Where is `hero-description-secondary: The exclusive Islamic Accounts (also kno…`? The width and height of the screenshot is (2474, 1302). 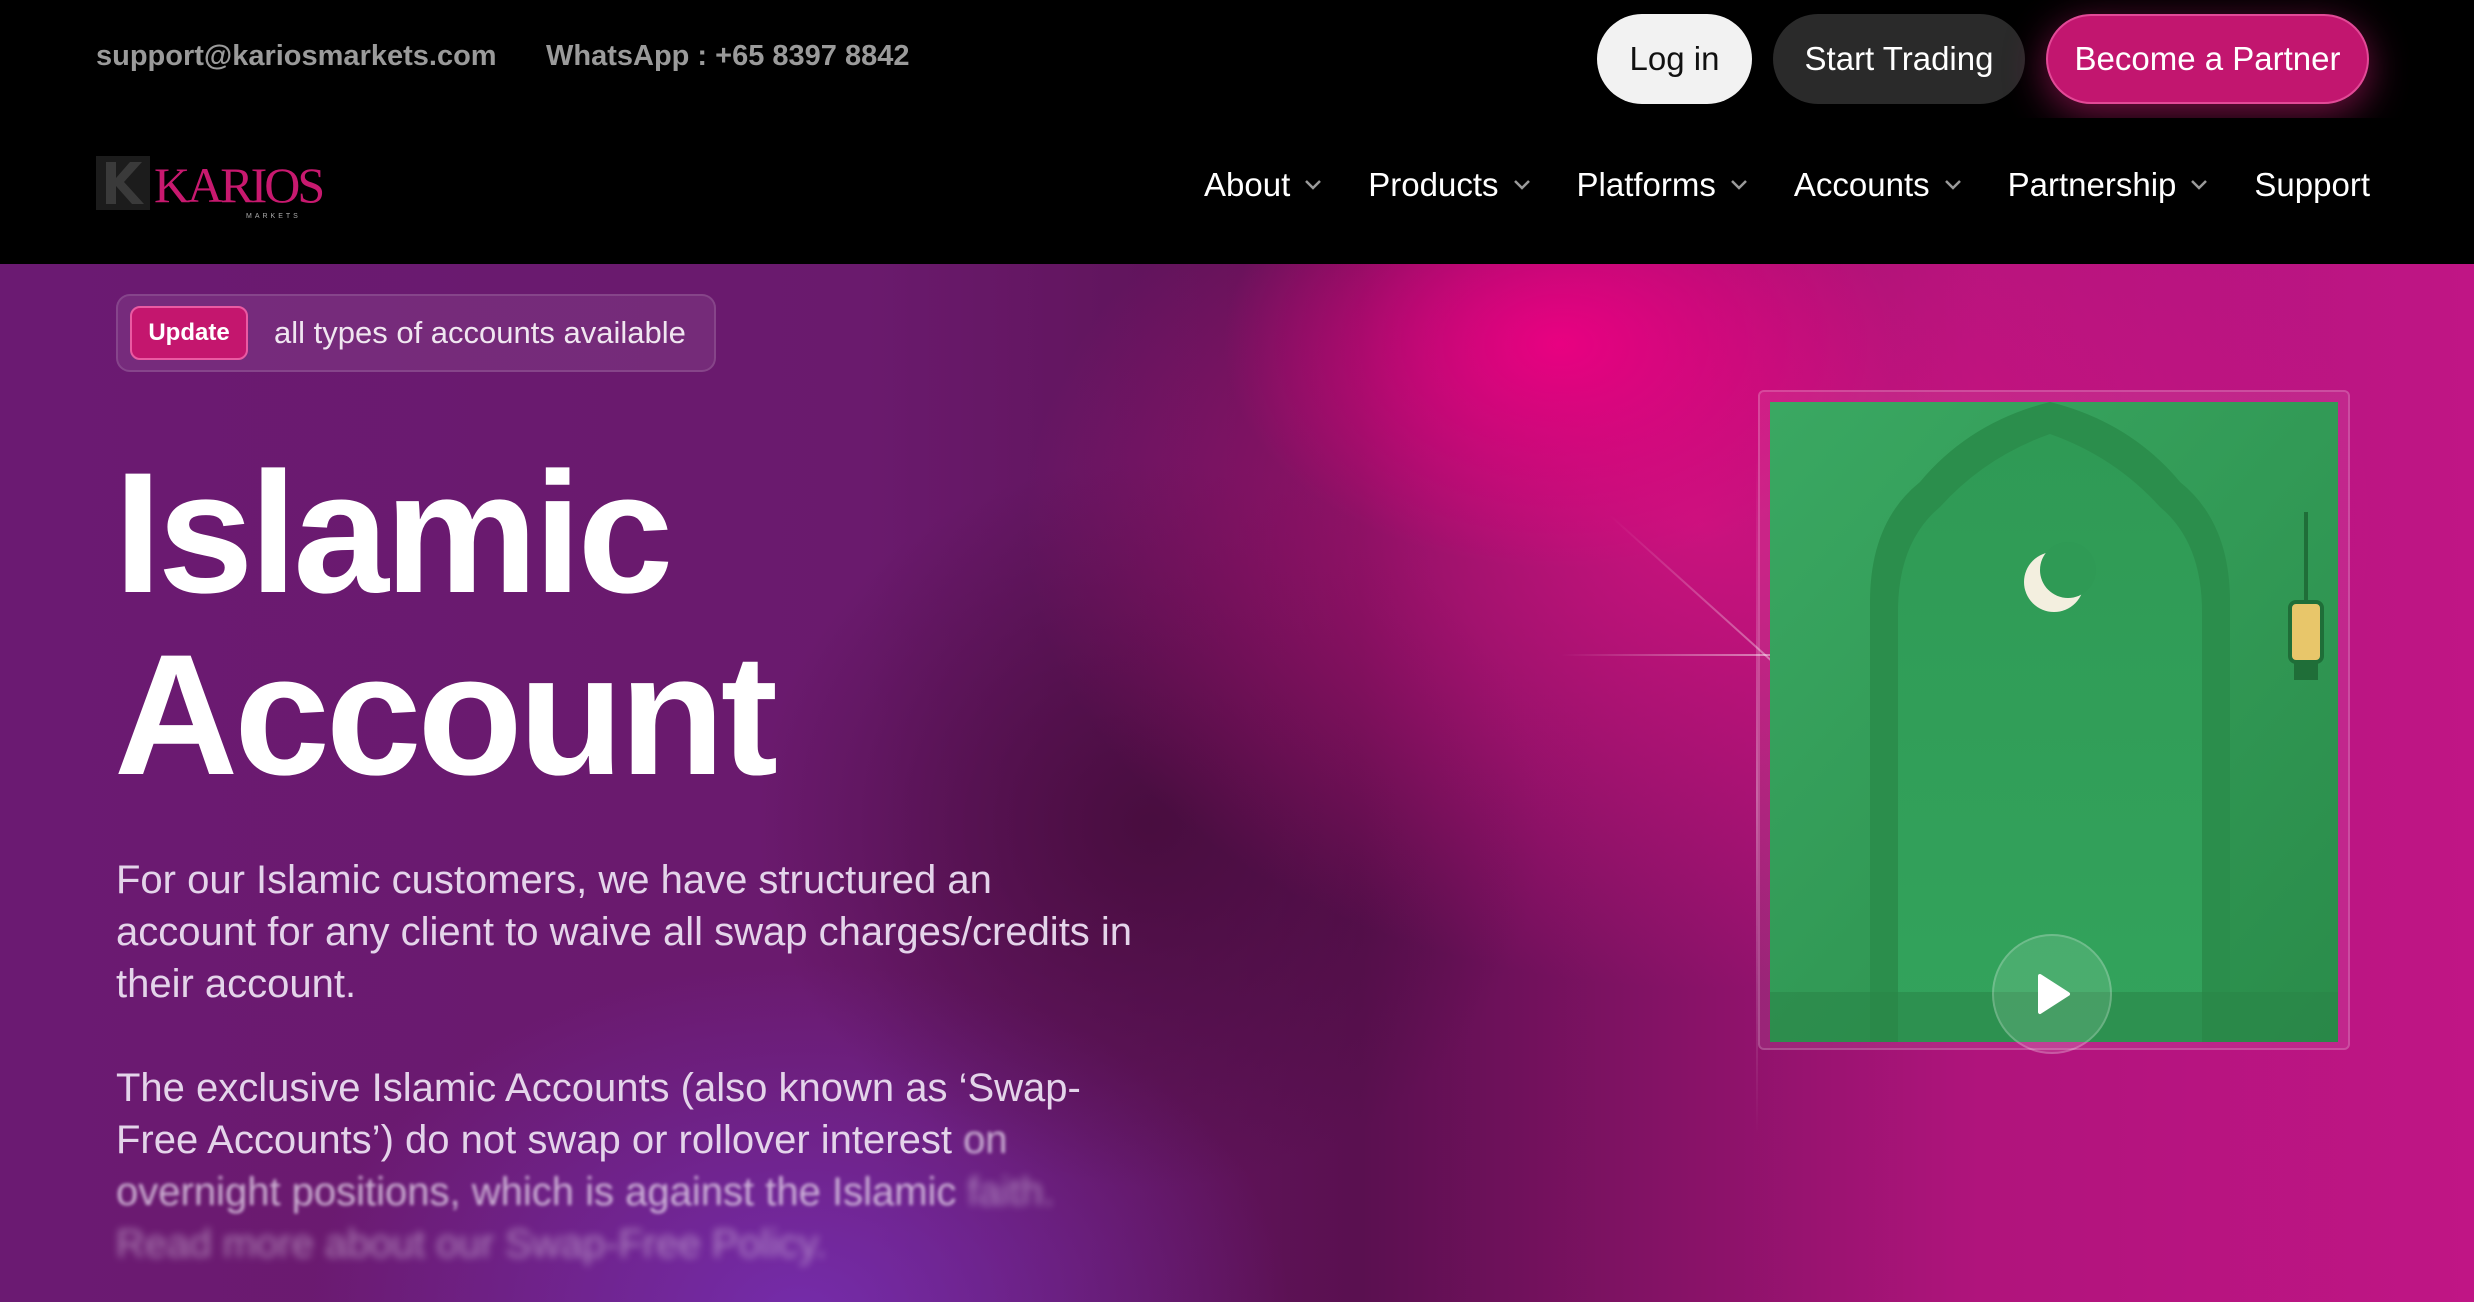
hero-description-secondary: The exclusive Islamic Accounts (also kno… is located at coordinates (626, 1166).